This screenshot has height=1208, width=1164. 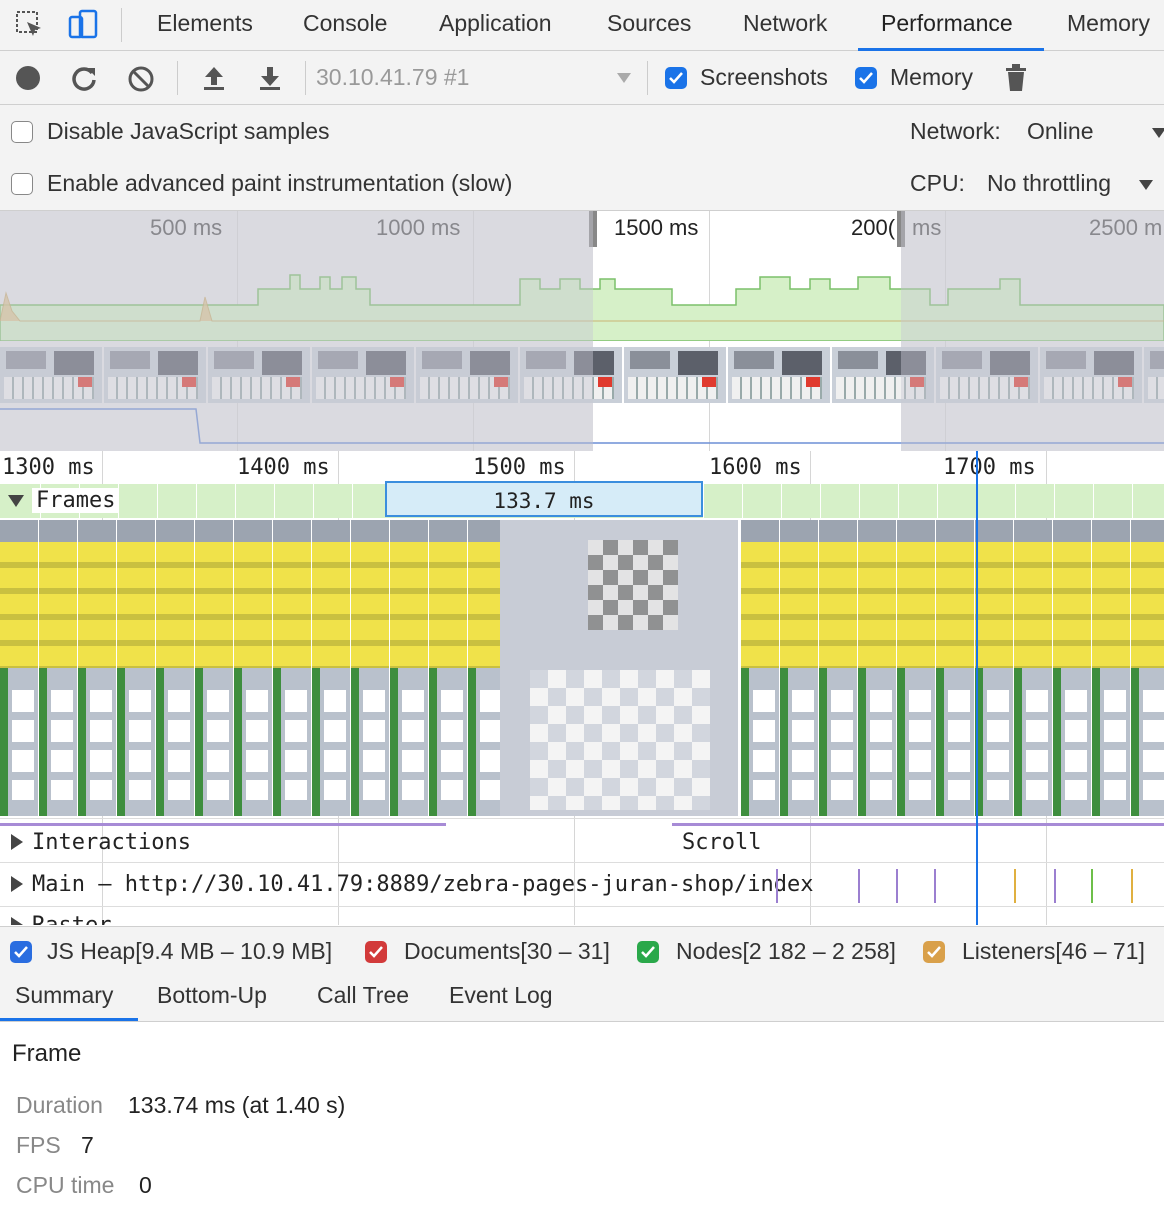 What do you see at coordinates (64, 995) in the screenshot?
I see `tab-summary: Summary` at bounding box center [64, 995].